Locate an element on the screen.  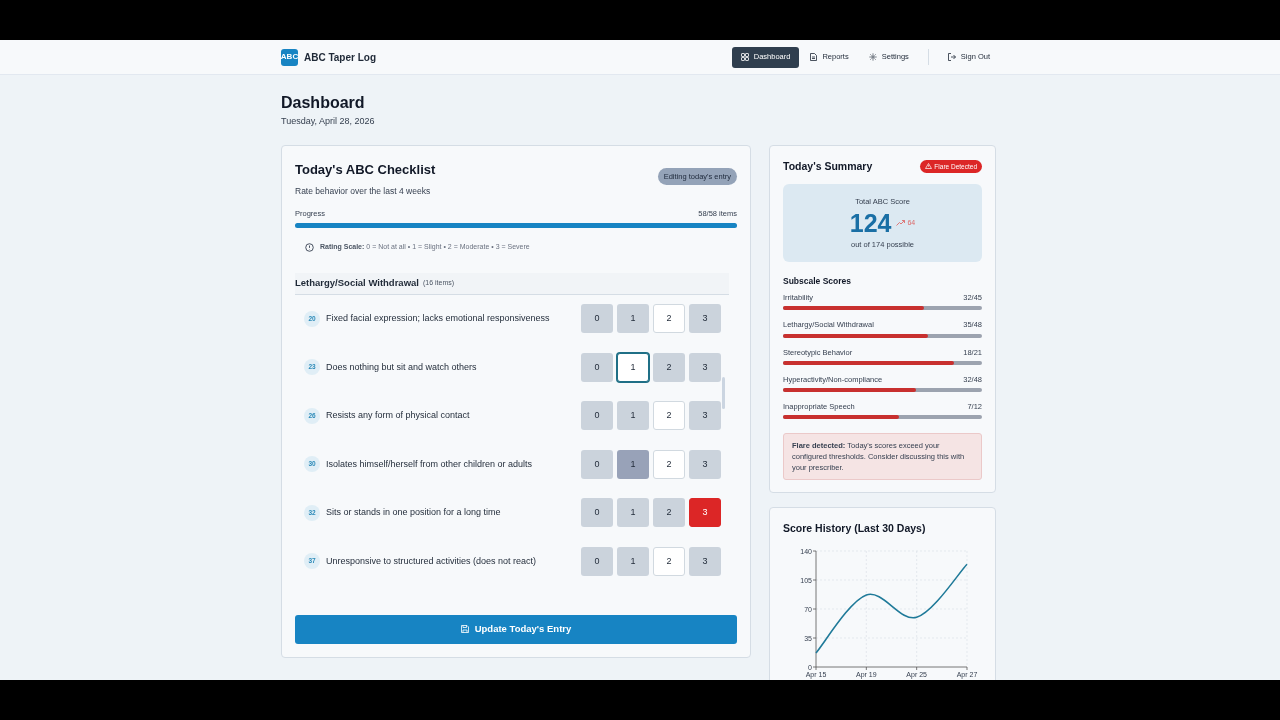
warning-icon is located at coordinates (929, 166).